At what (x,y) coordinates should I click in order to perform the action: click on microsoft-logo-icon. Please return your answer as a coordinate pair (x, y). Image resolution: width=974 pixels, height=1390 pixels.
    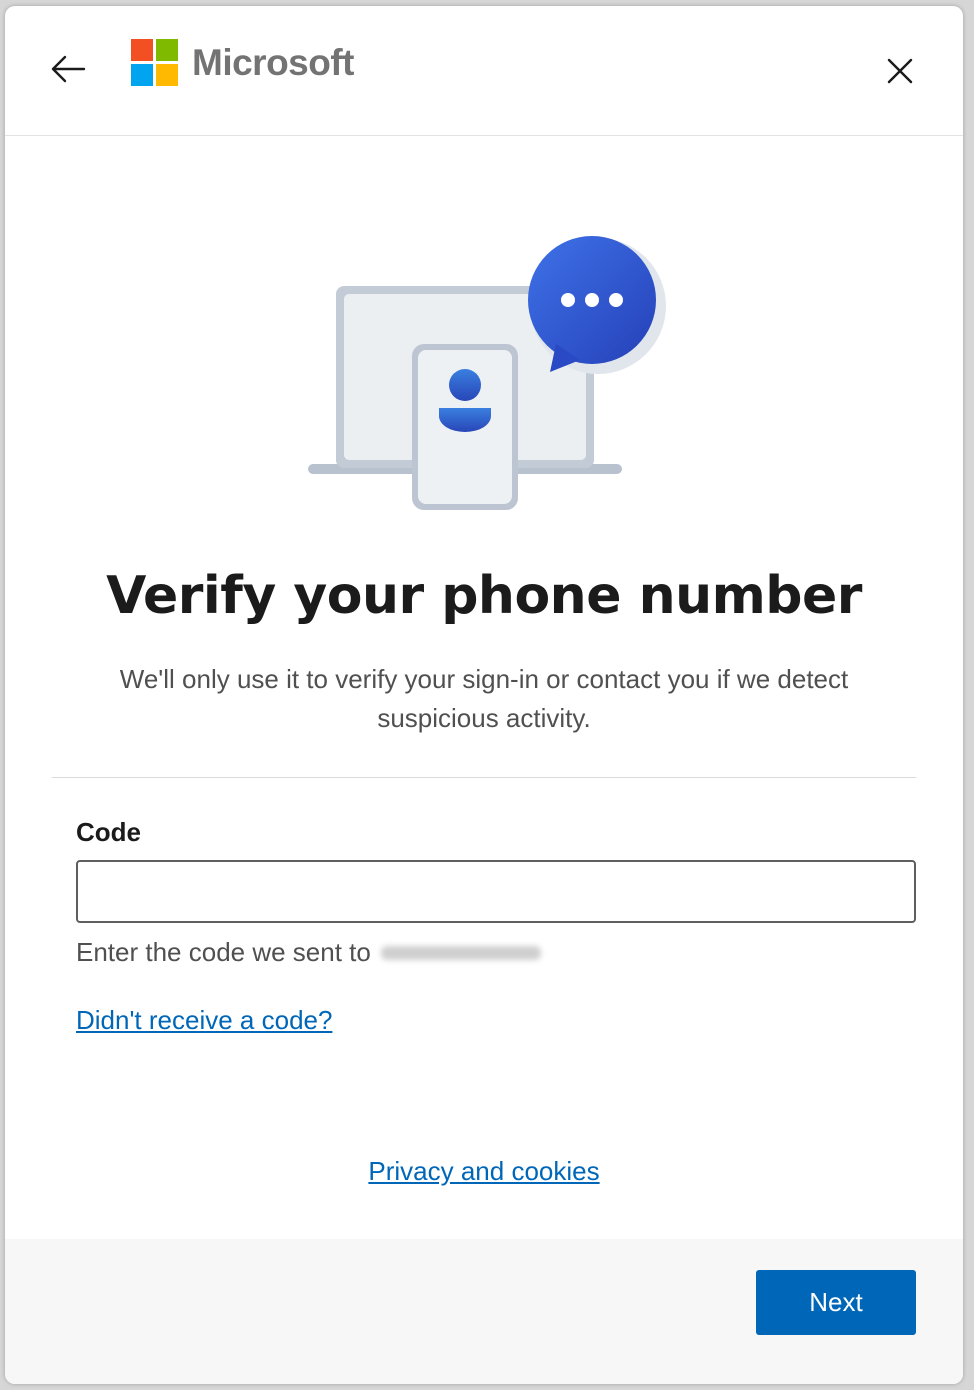
    Looking at the image, I should click on (154, 62).